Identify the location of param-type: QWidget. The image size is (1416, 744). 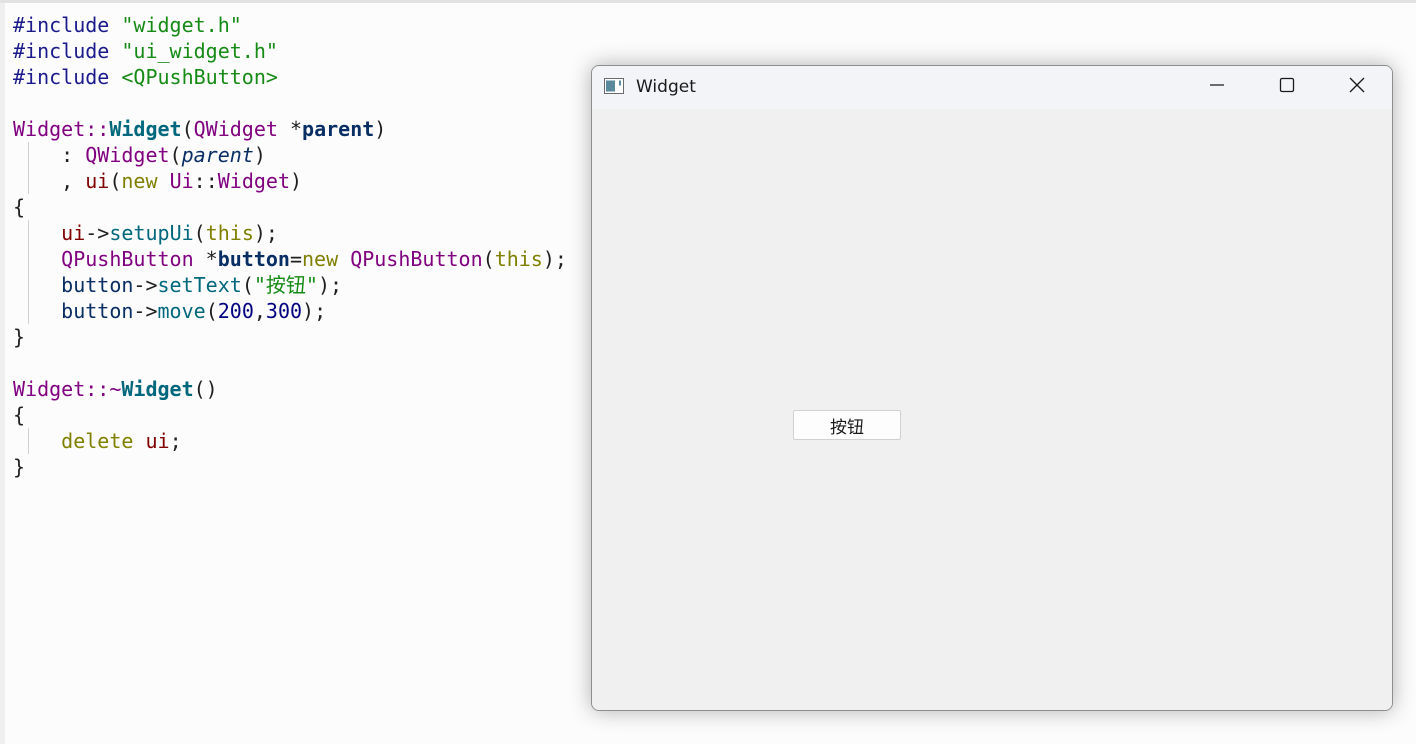
(235, 129).